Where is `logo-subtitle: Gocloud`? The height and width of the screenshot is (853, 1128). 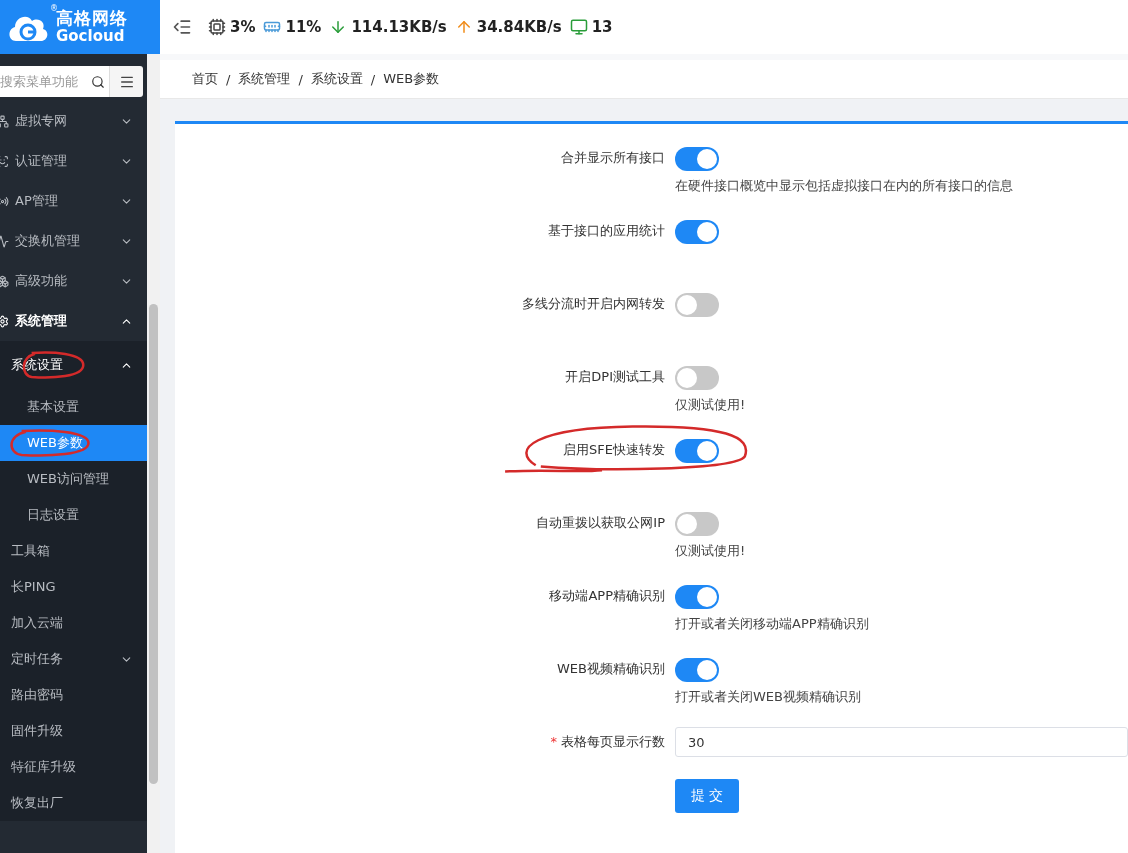 logo-subtitle: Gocloud is located at coordinates (91, 36).